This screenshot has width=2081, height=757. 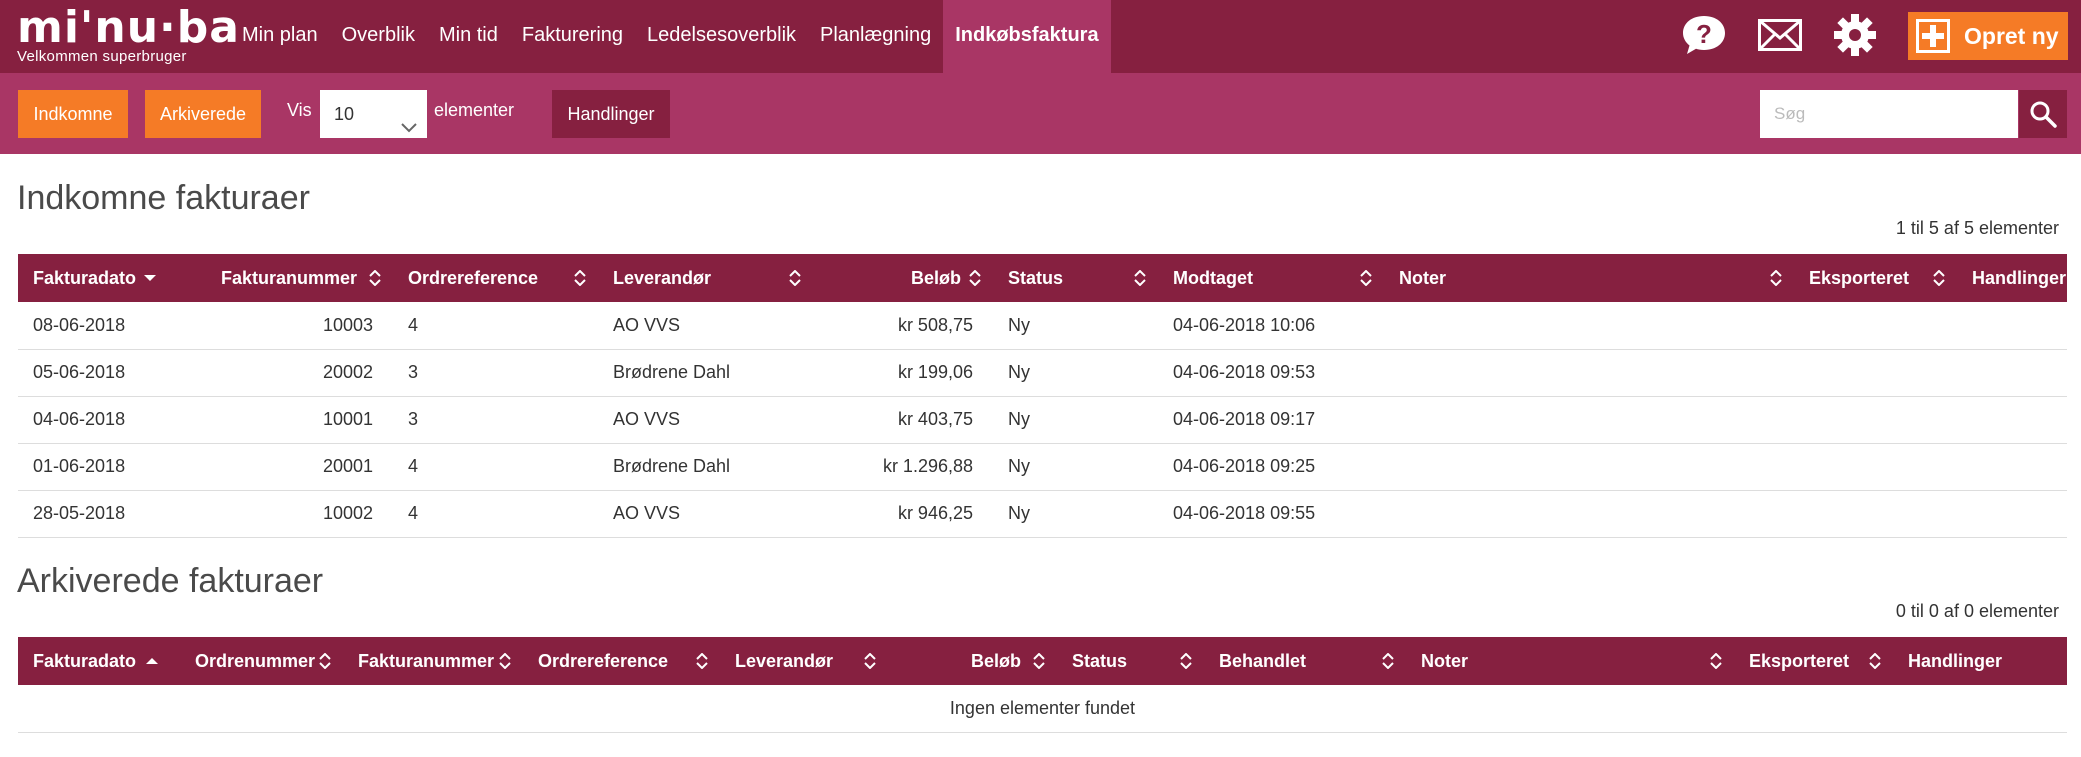 I want to click on actions-button: Handlinger, so click(x=611, y=114).